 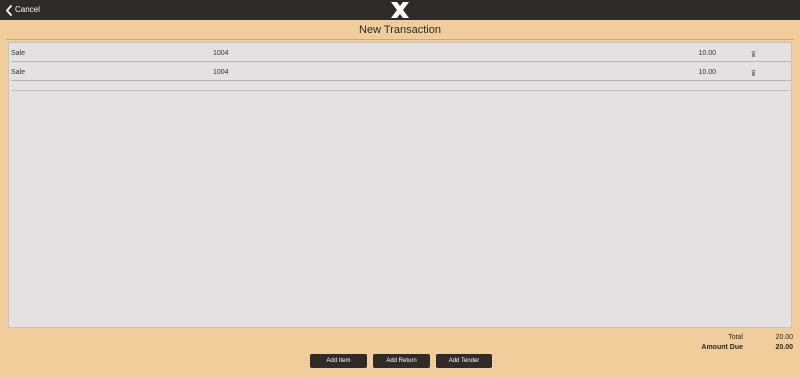 I want to click on total-label: Total, so click(x=735, y=337).